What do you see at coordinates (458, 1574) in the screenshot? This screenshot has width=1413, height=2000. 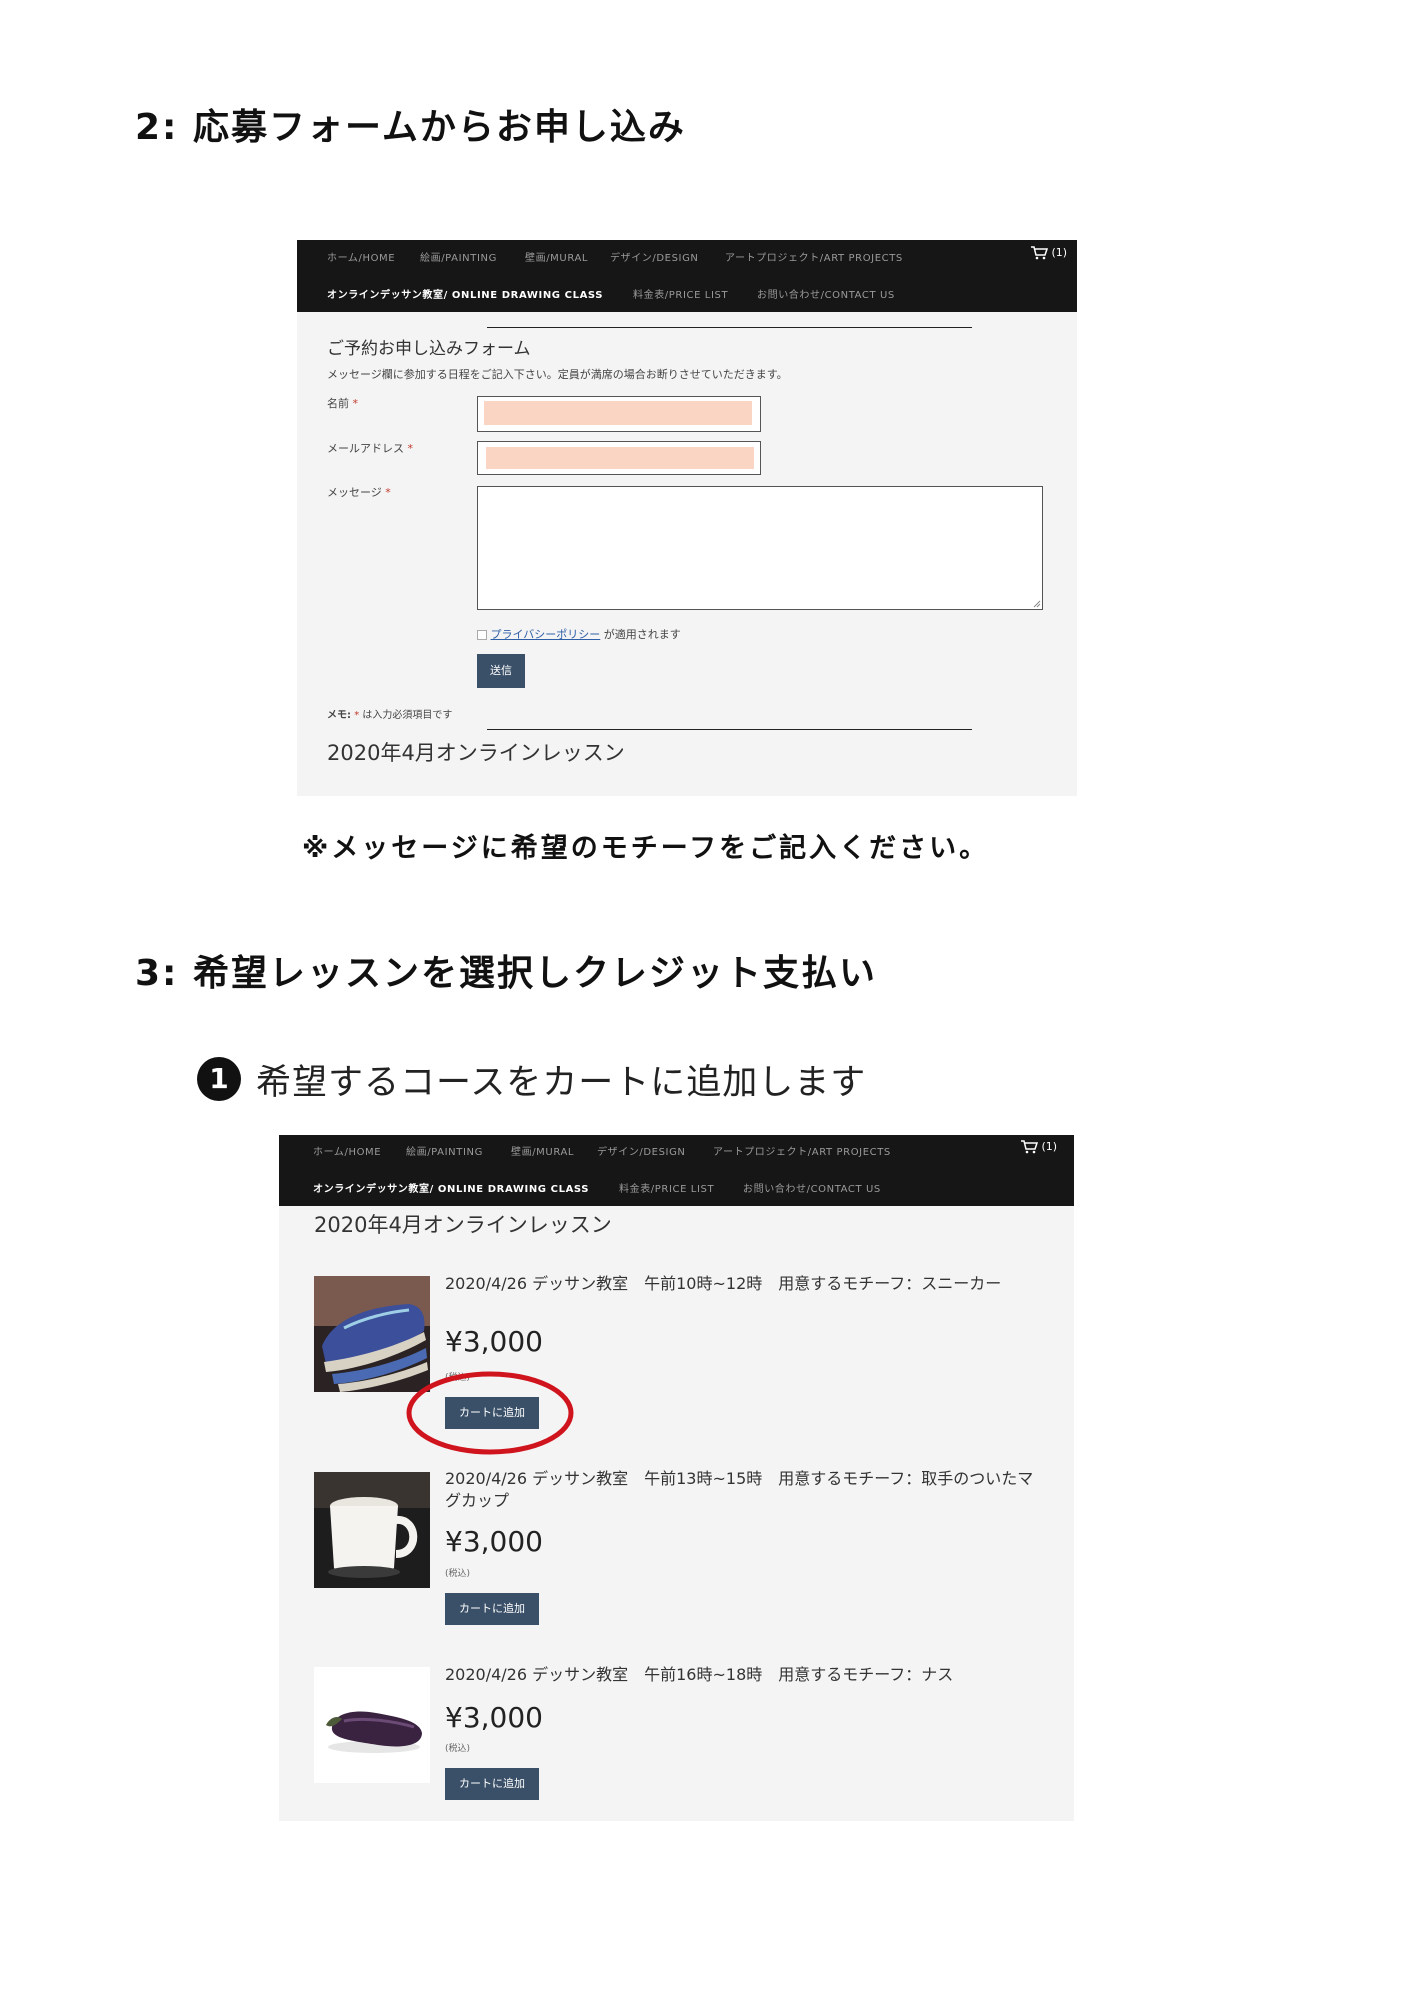 I see `product-2-tax: (税込)` at bounding box center [458, 1574].